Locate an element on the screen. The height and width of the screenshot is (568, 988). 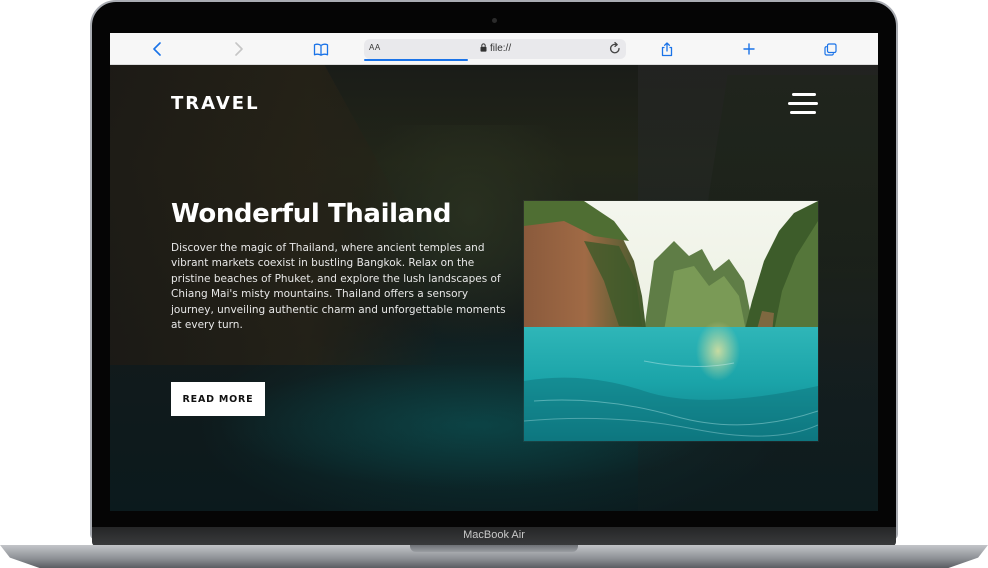
forward-icon is located at coordinates (239, 49).